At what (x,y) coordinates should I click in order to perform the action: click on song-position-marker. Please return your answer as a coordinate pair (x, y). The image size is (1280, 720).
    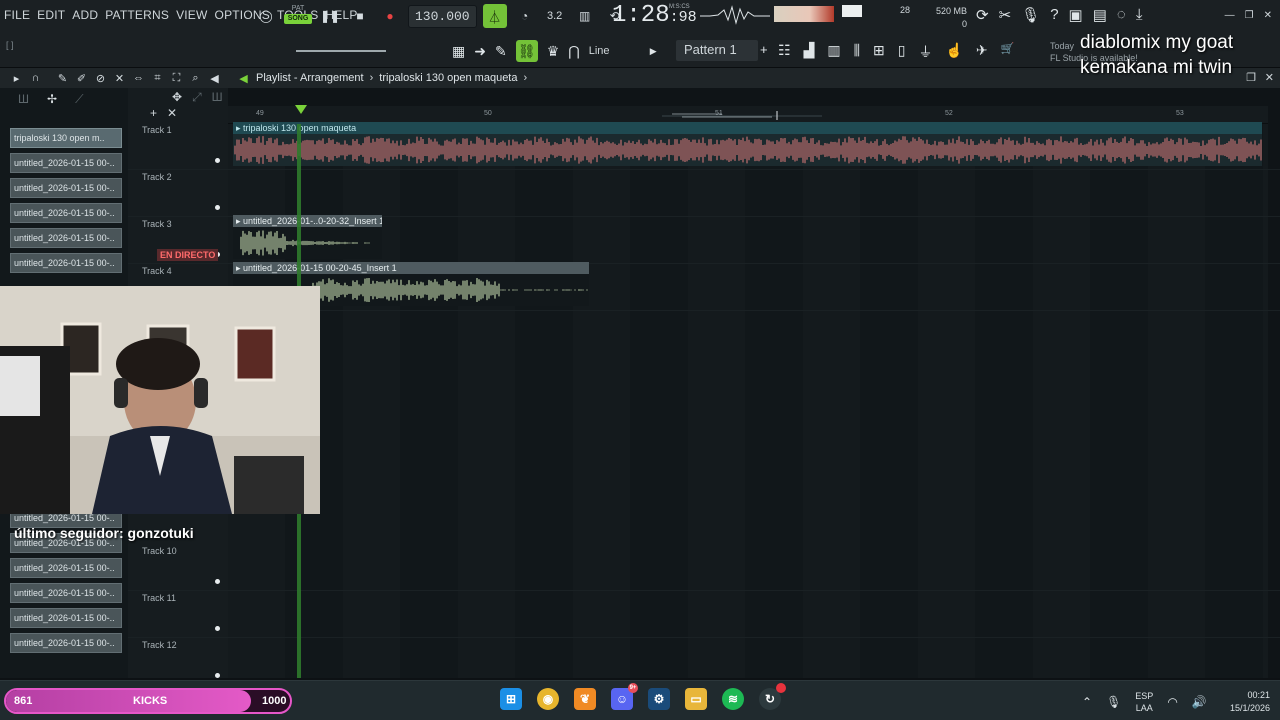
    Looking at the image, I should click on (301, 109).